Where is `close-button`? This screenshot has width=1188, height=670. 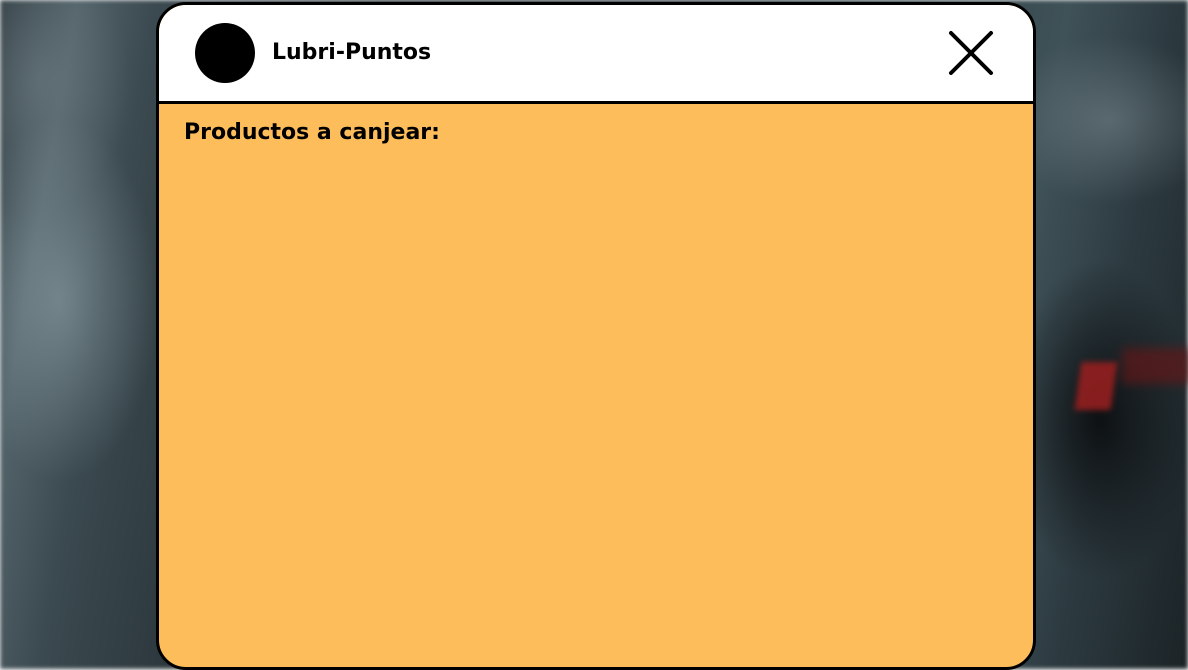 close-button is located at coordinates (971, 53).